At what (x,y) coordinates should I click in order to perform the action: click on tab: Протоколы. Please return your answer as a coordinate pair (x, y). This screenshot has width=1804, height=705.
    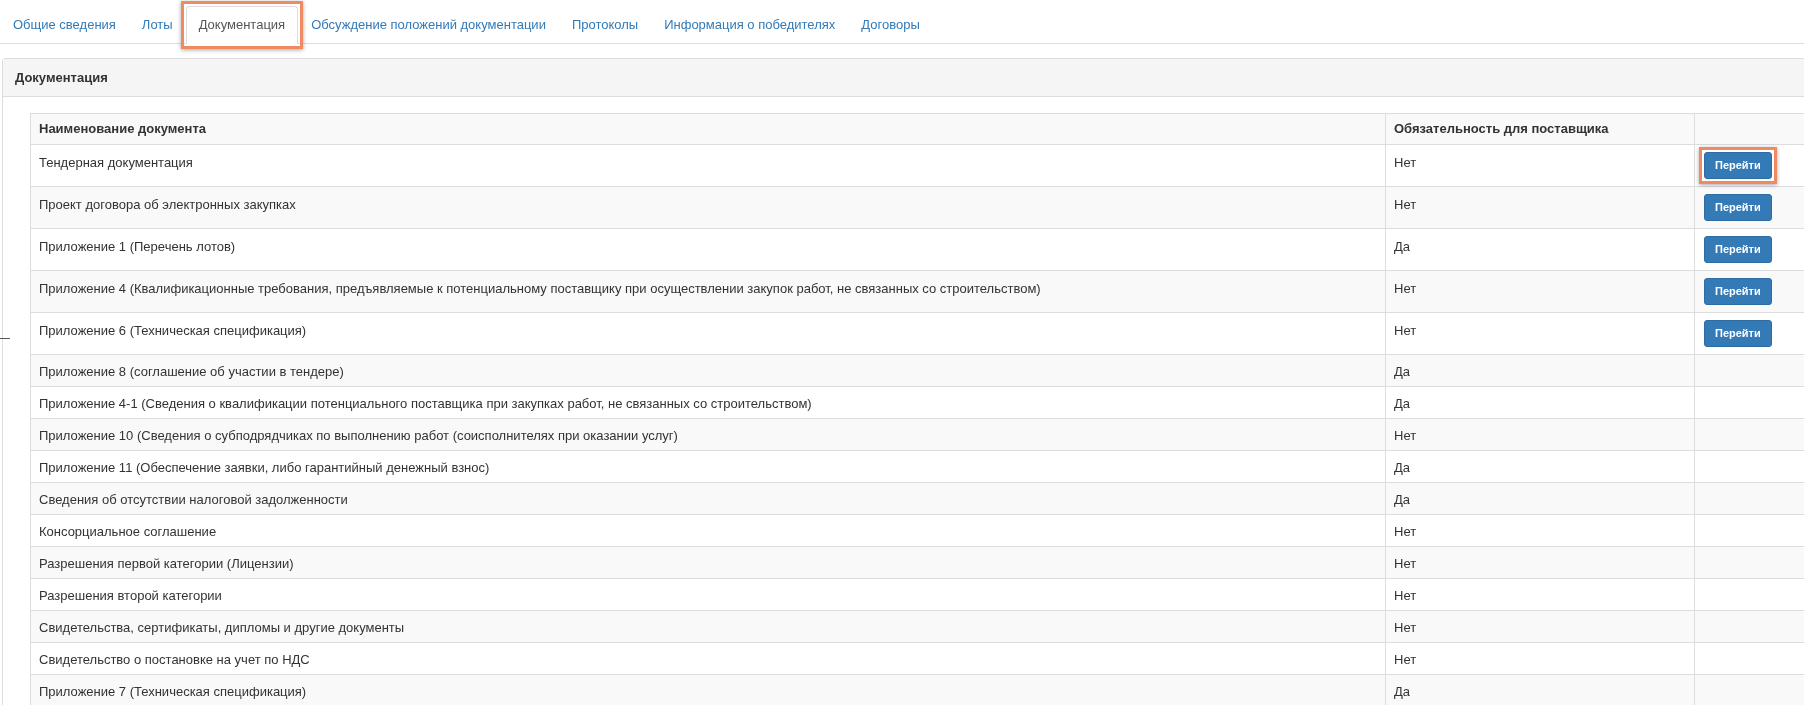
    Looking at the image, I should click on (605, 25).